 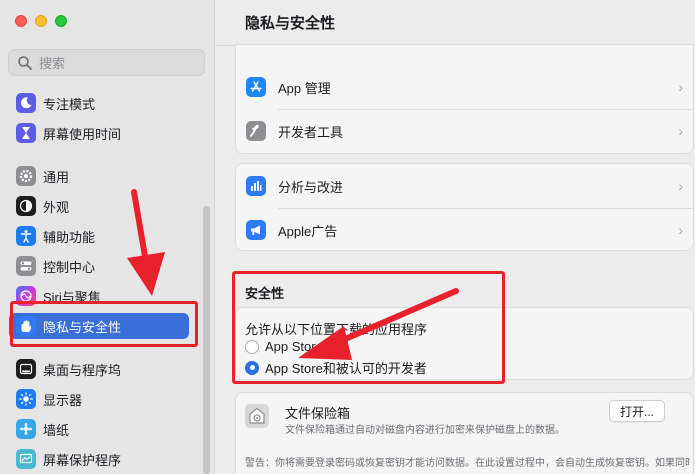 I want to click on sidebar-item-screen-time: 屏幕使用时间, so click(x=99, y=133).